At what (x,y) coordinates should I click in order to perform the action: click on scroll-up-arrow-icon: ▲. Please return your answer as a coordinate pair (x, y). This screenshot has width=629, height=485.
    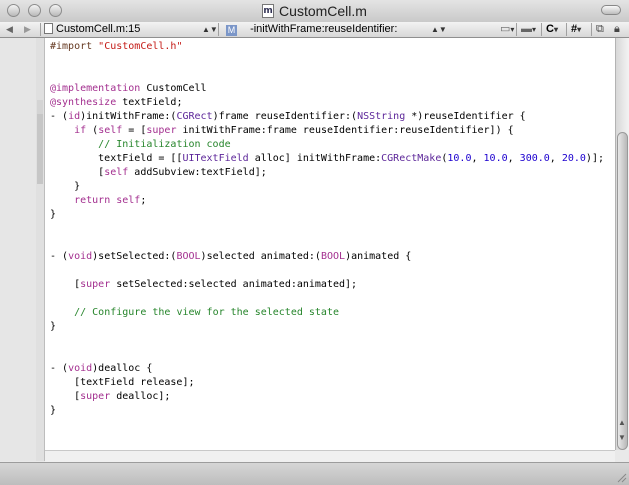
    Looking at the image, I should click on (622, 422).